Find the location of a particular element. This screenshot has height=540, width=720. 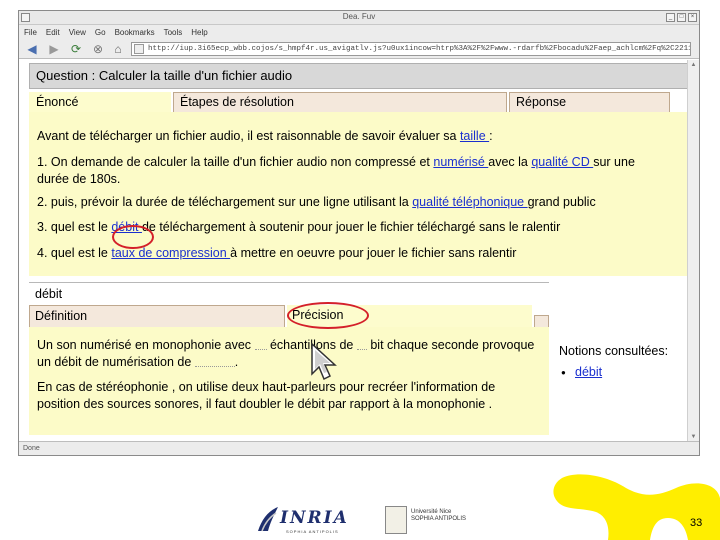

menu-bar: File Edit View Go Bookmarks Tools Help is located at coordinates (359, 32).